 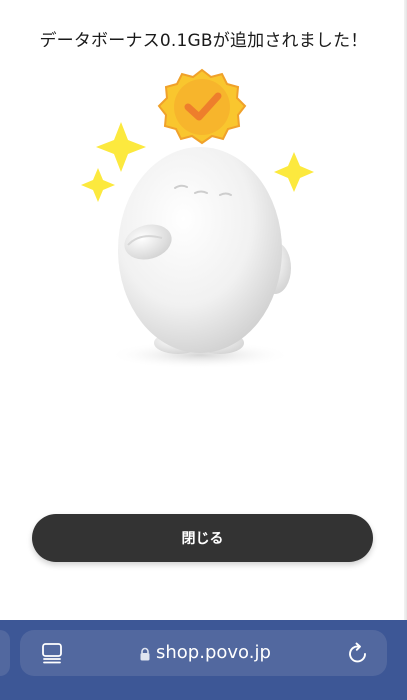 I want to click on close-button: 閉じる, so click(x=202, y=538).